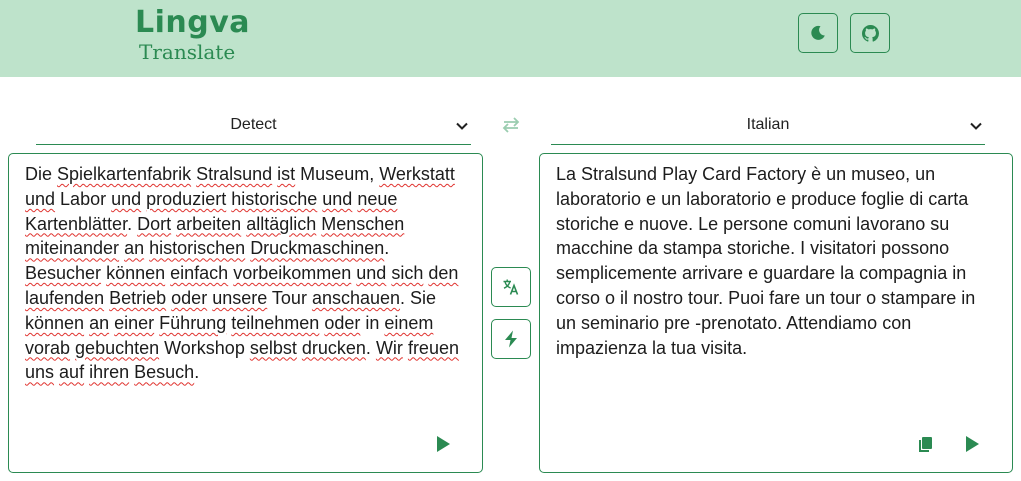 Image resolution: width=1021 pixels, height=481 pixels. I want to click on spellcheck-flagged-word: freuen, so click(433, 347).